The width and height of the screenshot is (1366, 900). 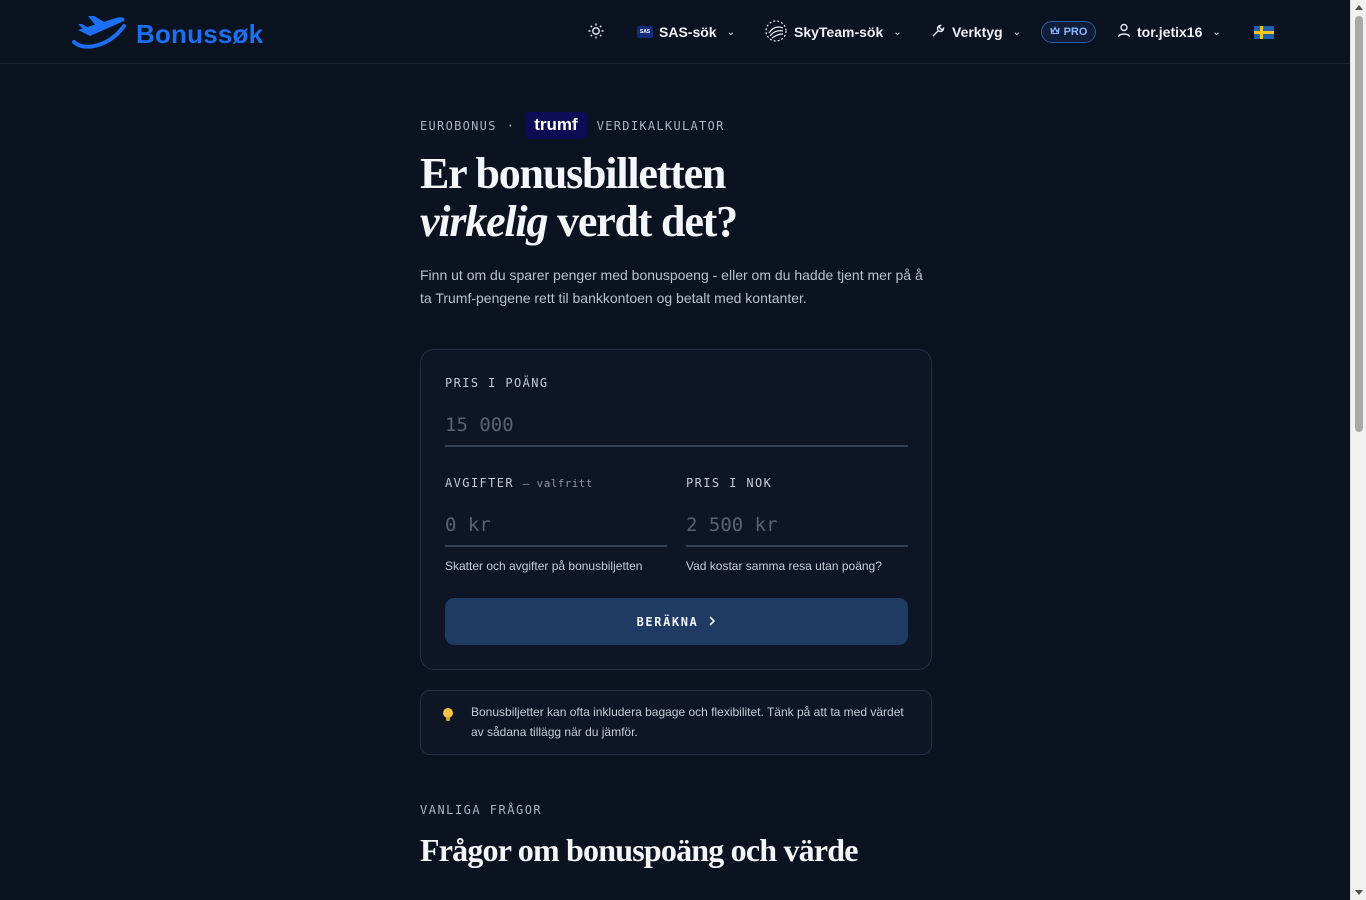 What do you see at coordinates (556, 125) in the screenshot?
I see `trumf-logo: trumf` at bounding box center [556, 125].